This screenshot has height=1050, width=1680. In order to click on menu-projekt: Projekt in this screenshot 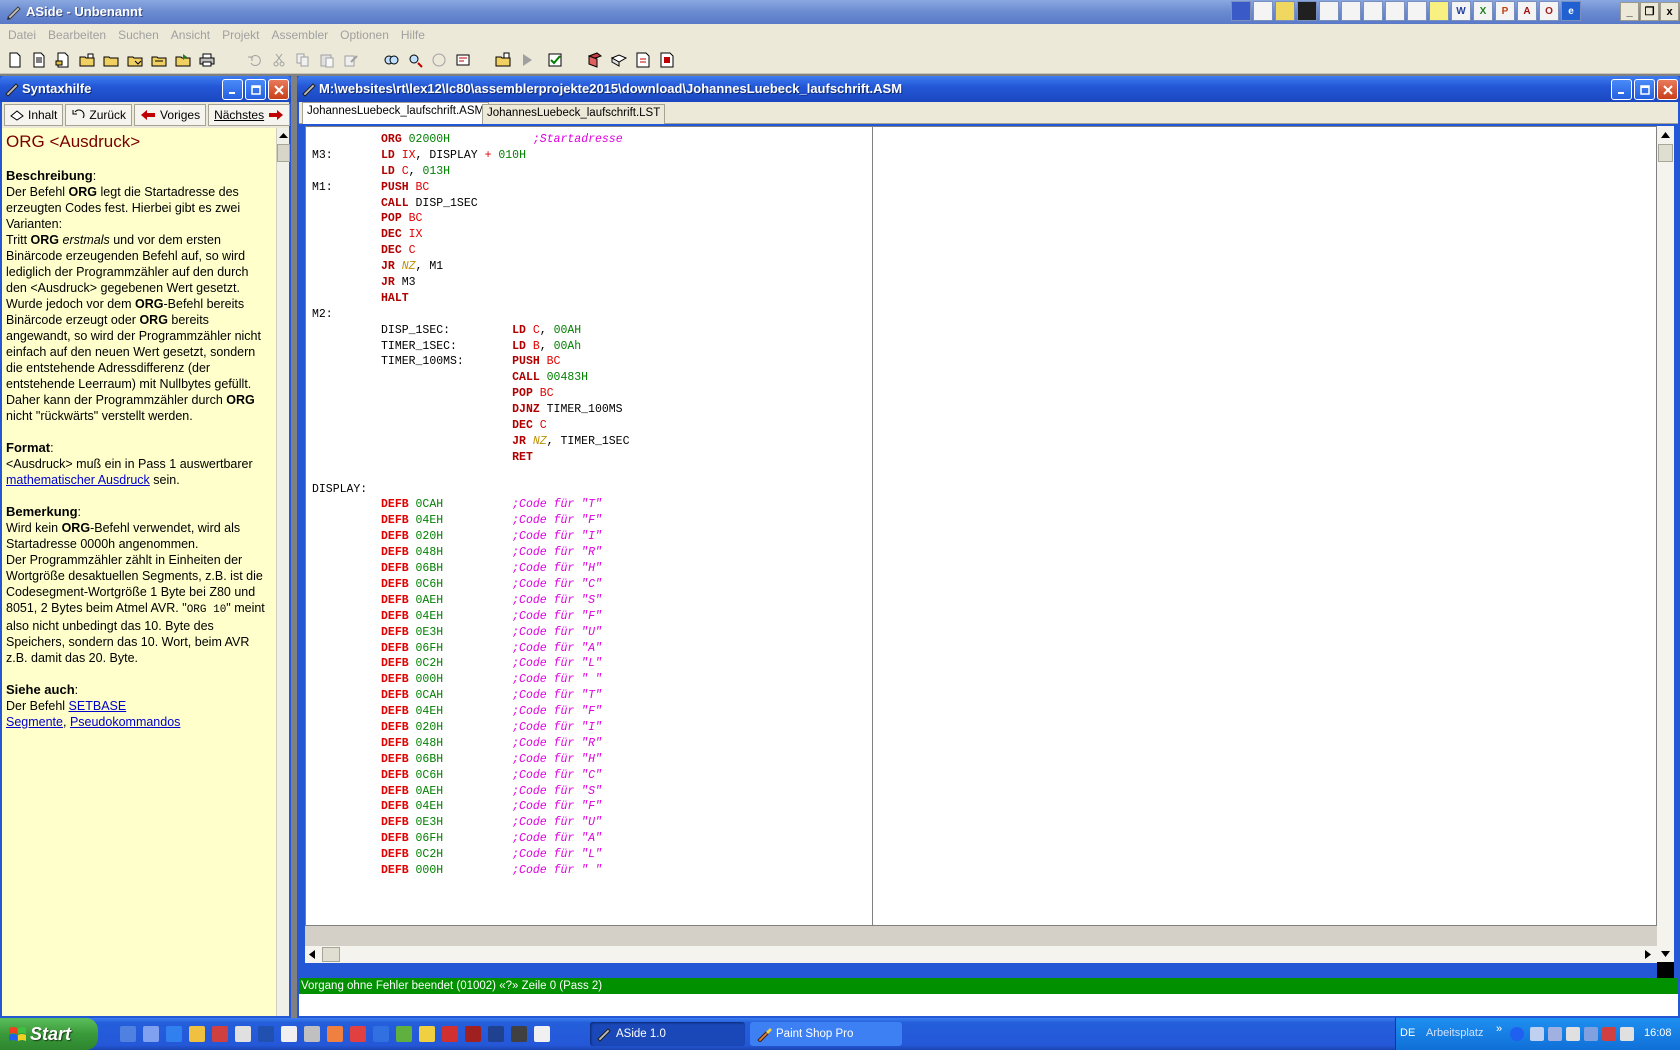, I will do `click(240, 35)`.